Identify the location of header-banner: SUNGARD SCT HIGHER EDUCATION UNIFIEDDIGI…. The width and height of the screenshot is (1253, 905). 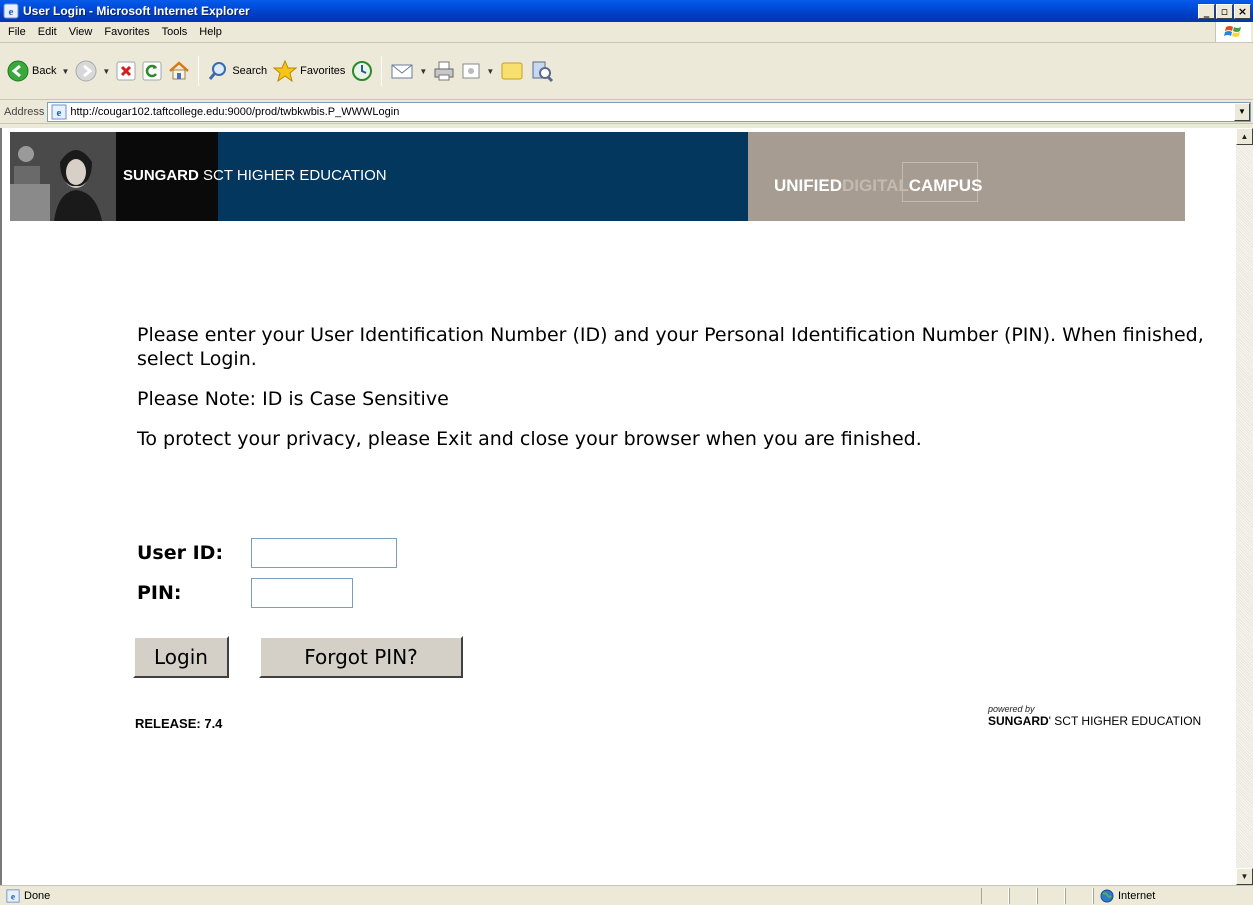
(597, 176).